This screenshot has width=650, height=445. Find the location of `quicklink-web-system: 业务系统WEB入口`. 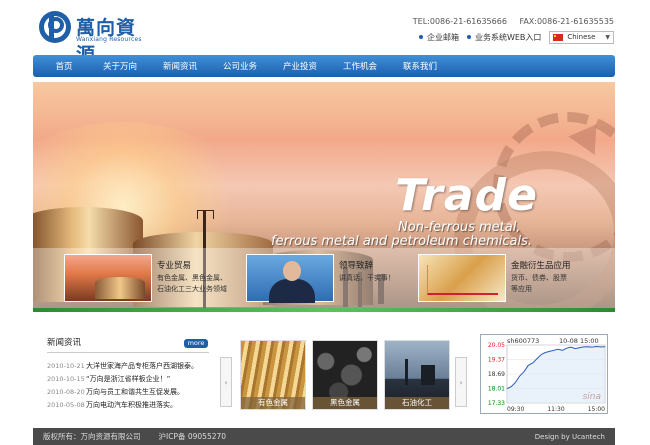

quicklink-web-system: 业务系统WEB入口 is located at coordinates (504, 37).